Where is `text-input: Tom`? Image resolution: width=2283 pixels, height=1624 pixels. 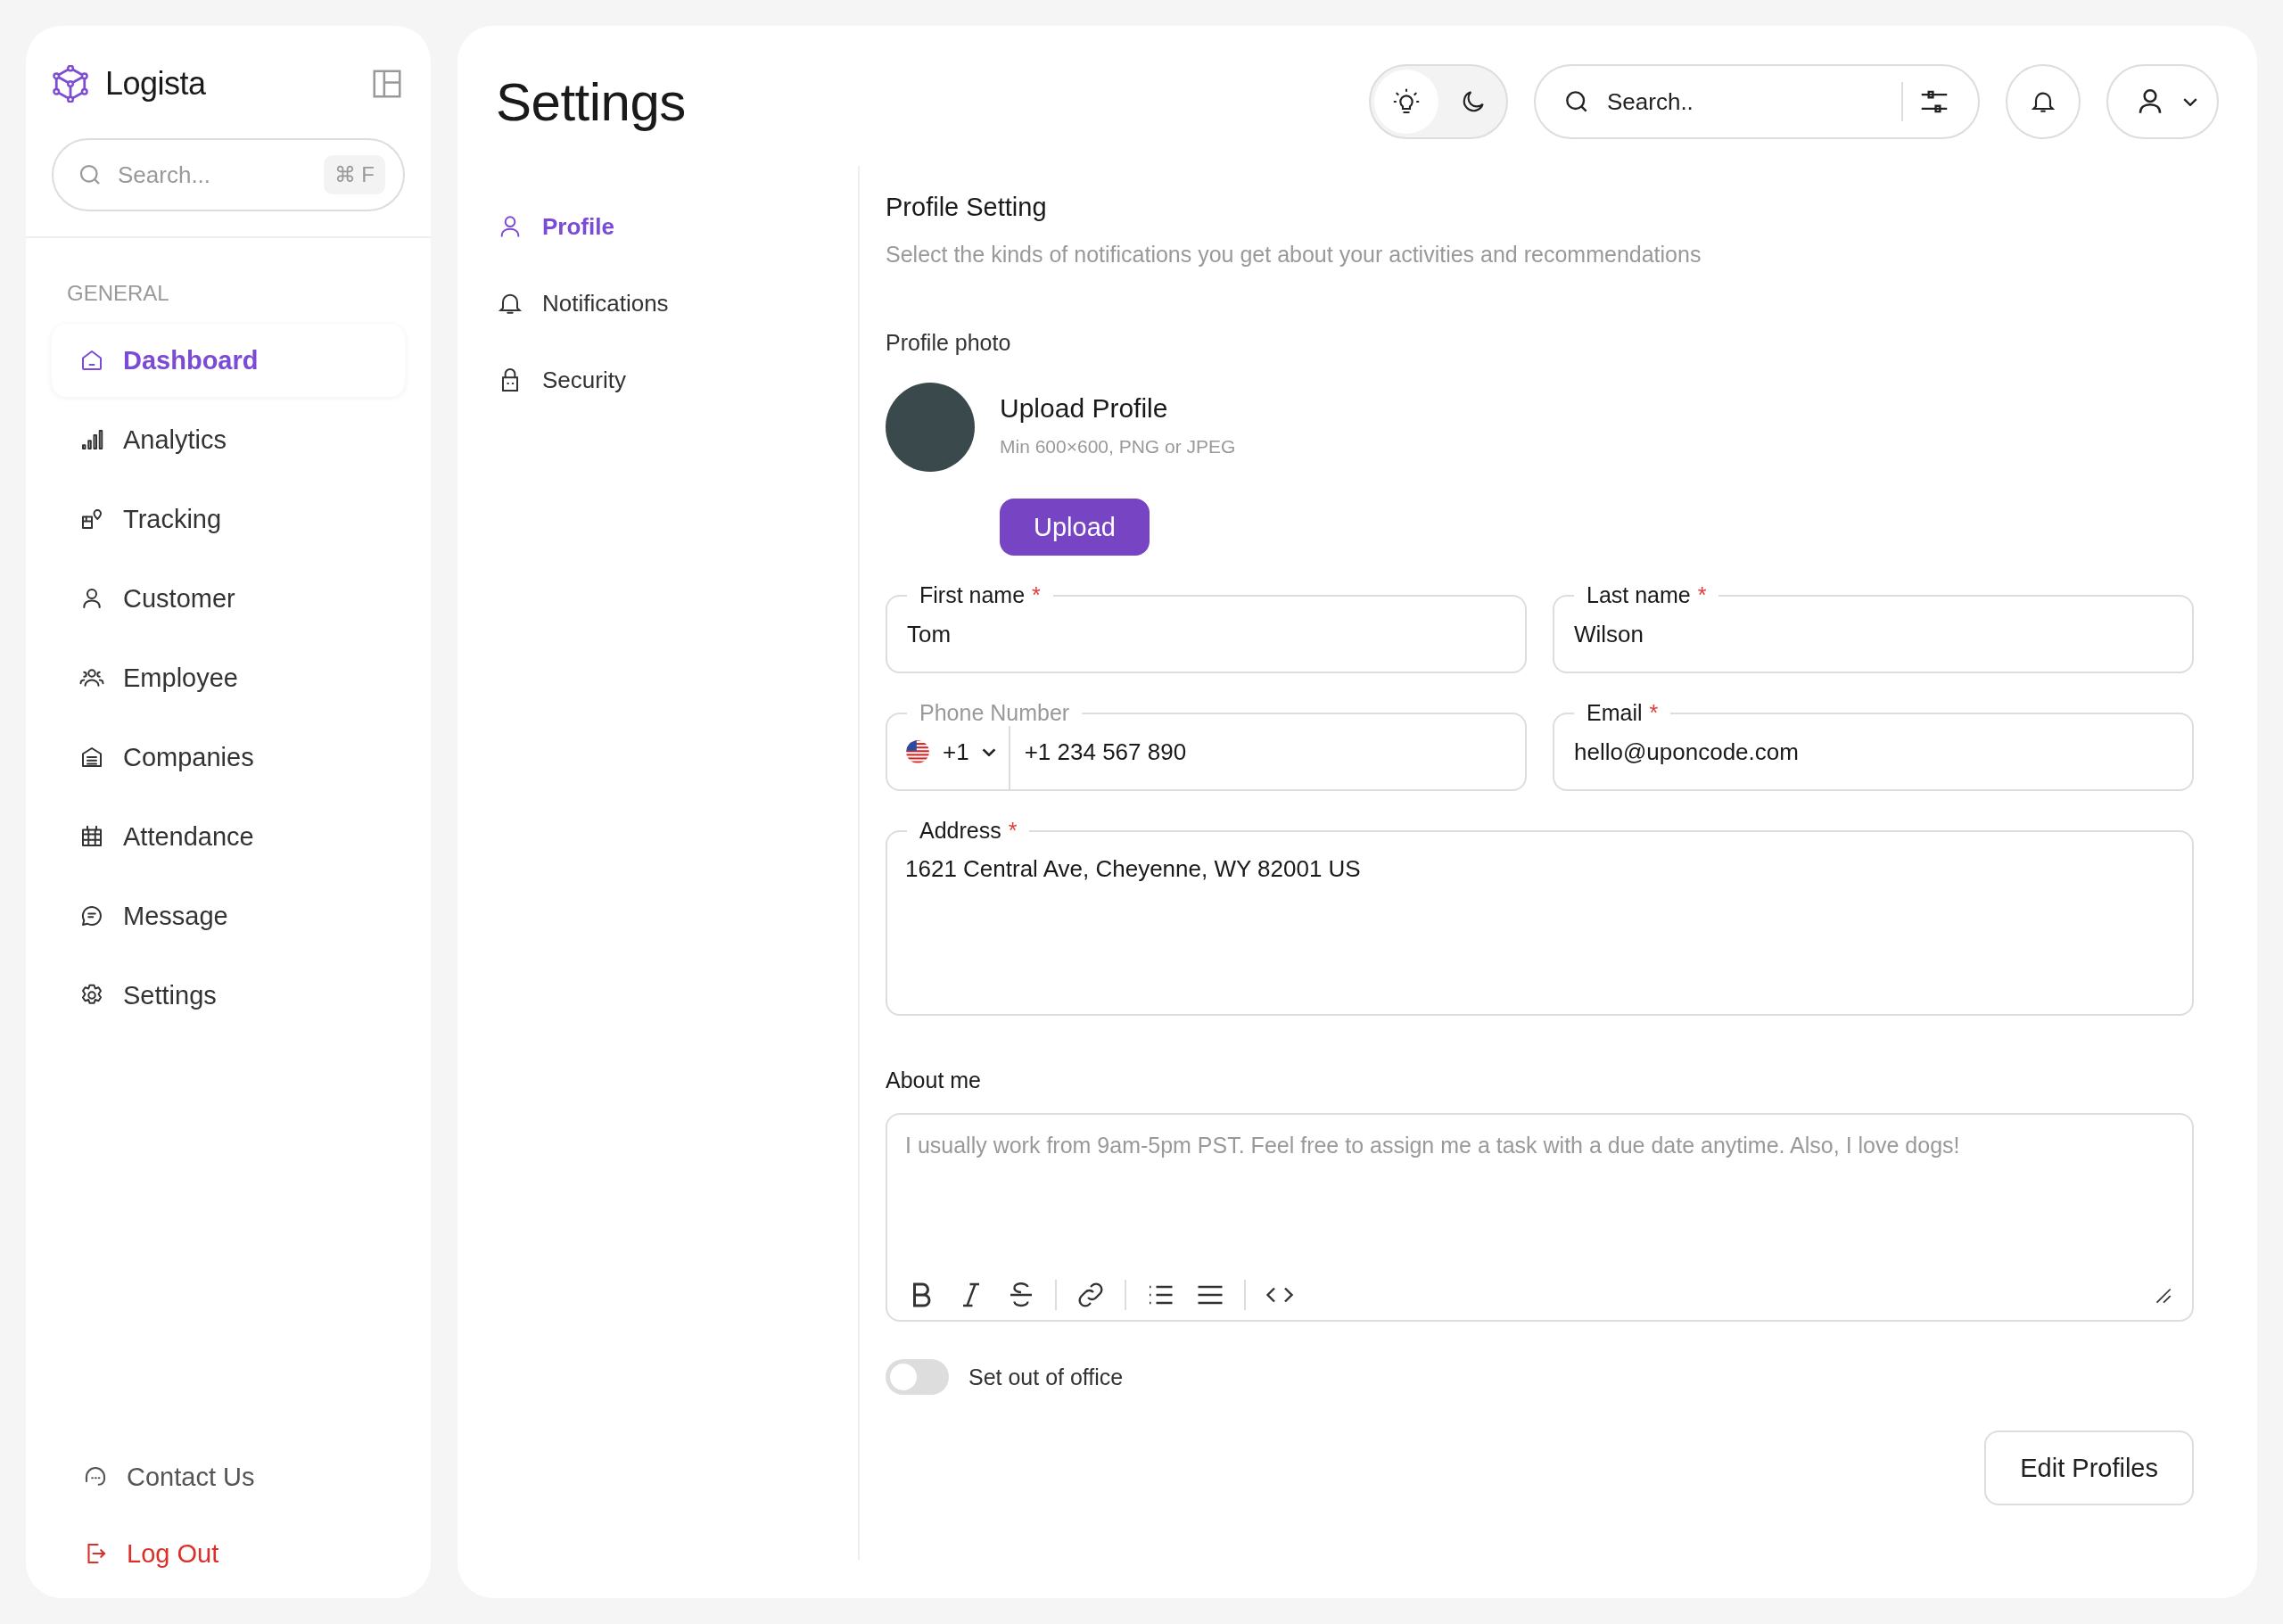
text-input: Tom is located at coordinates (1206, 634).